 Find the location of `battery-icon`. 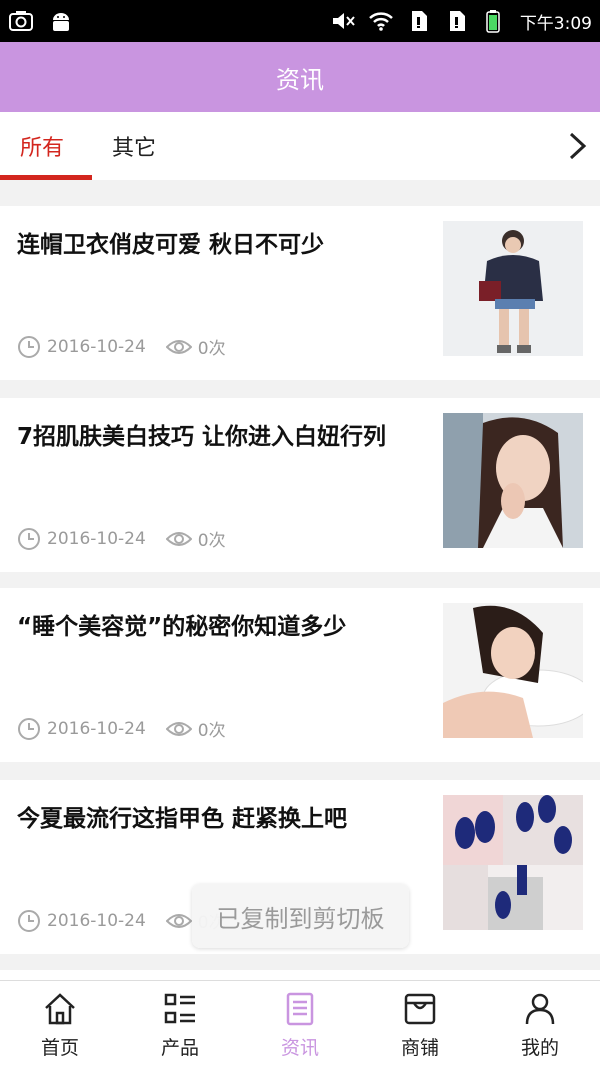

battery-icon is located at coordinates (493, 21).